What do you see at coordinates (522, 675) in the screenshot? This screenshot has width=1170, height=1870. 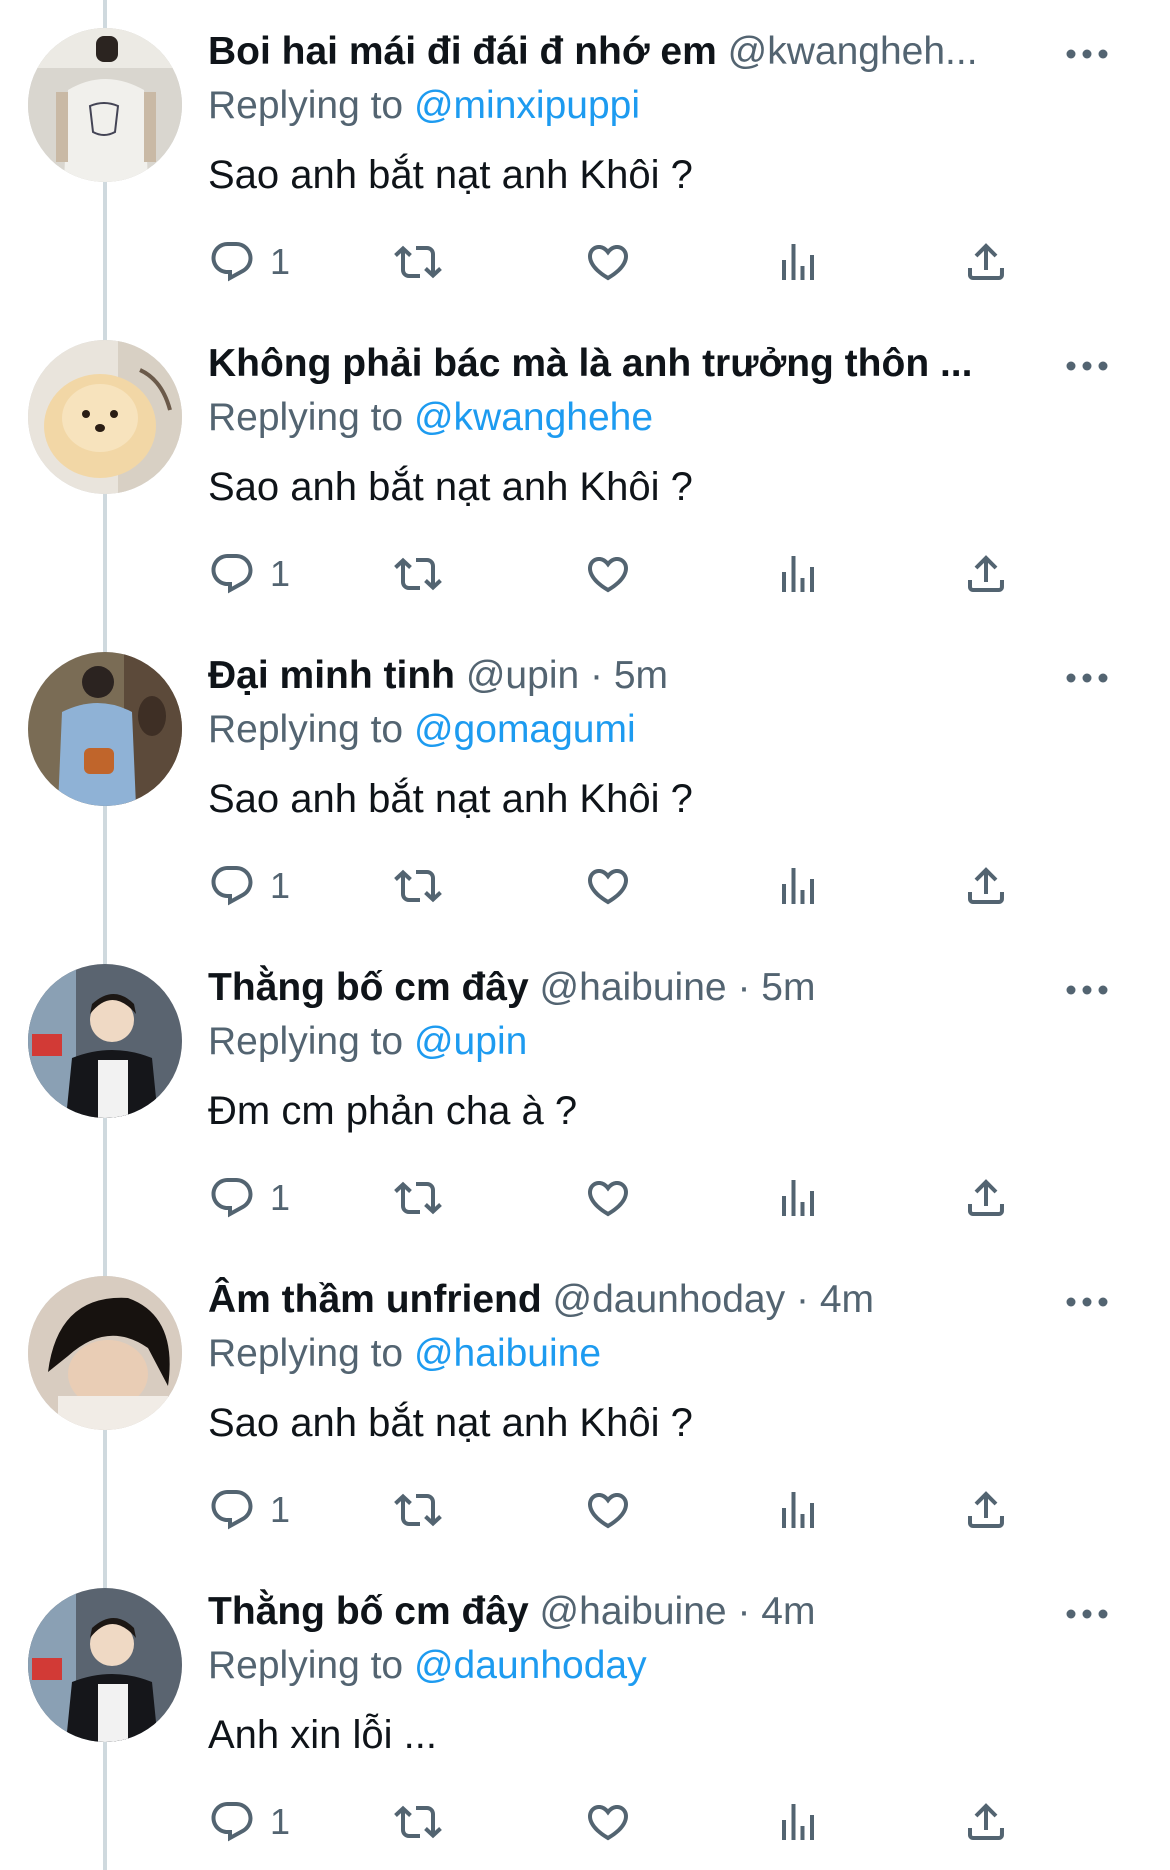 I see `user-handle: @upin` at bounding box center [522, 675].